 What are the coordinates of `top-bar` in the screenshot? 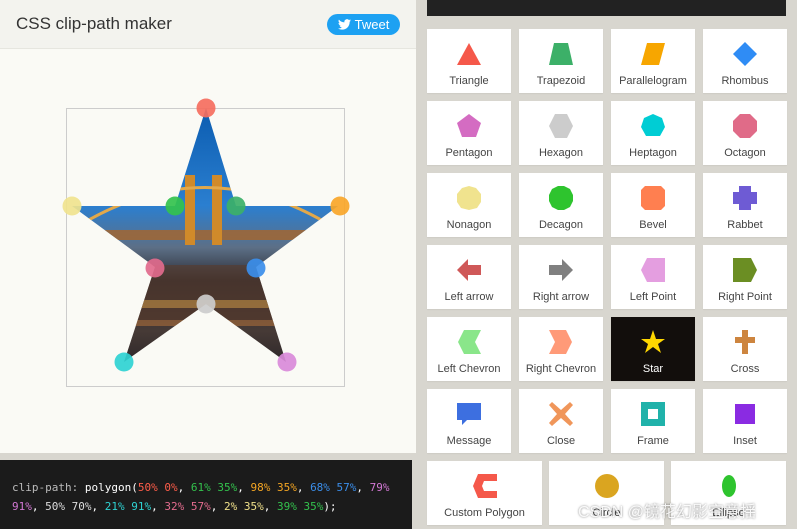 It's located at (606, 8).